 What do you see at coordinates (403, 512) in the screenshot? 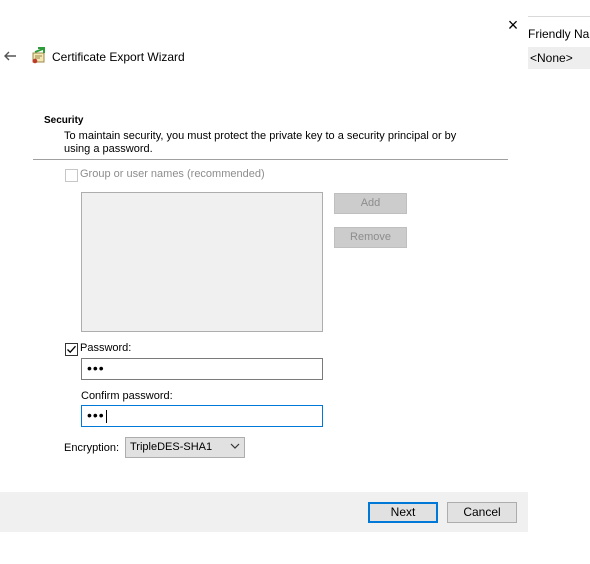
I see `next-button: Next` at bounding box center [403, 512].